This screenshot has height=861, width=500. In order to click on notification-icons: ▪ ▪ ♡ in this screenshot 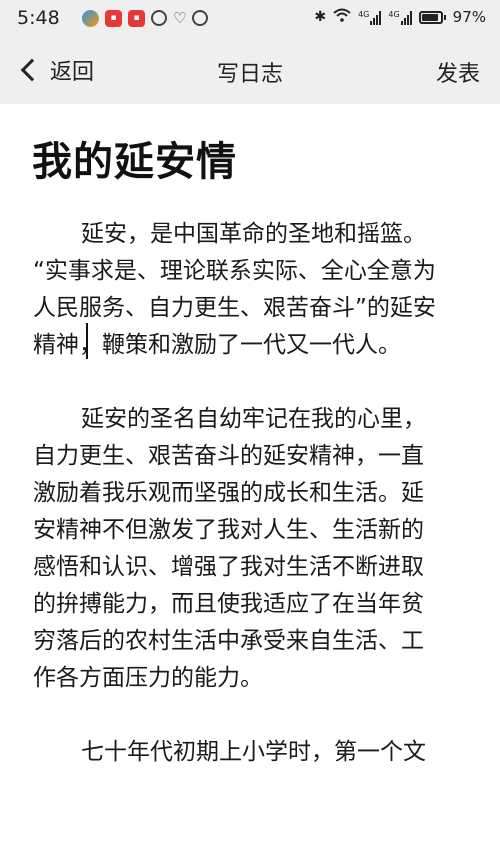, I will do `click(145, 18)`.